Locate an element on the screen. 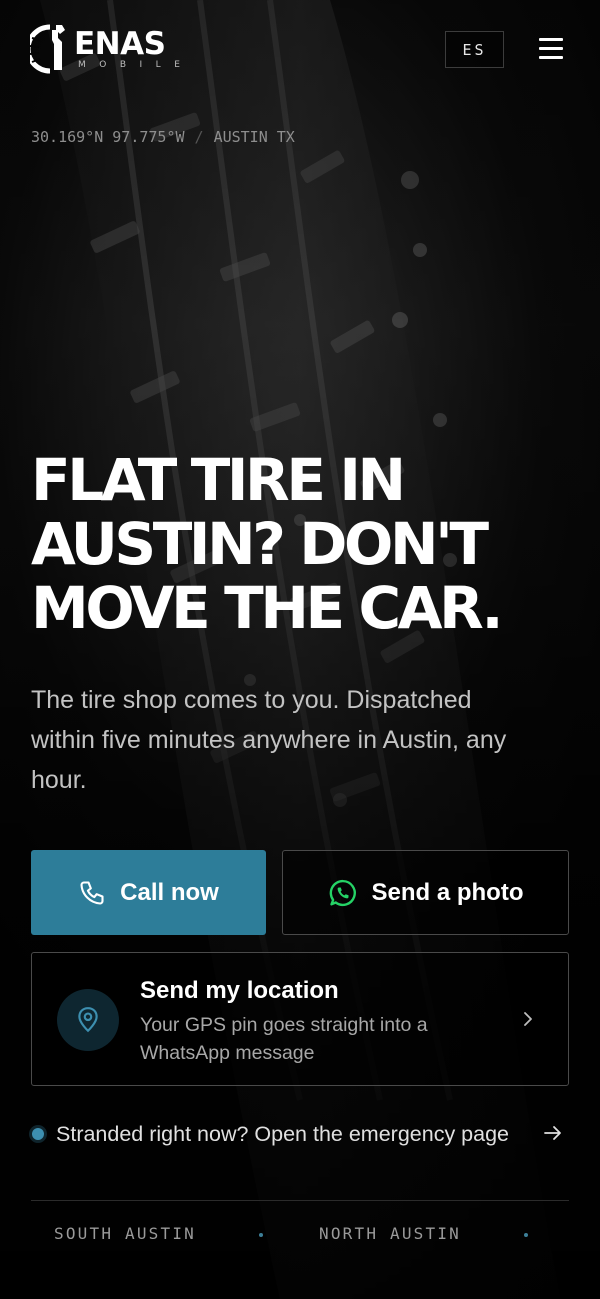 The width and height of the screenshot is (600, 1299). tire-wrench-logo-icon is located at coordinates (47, 49).